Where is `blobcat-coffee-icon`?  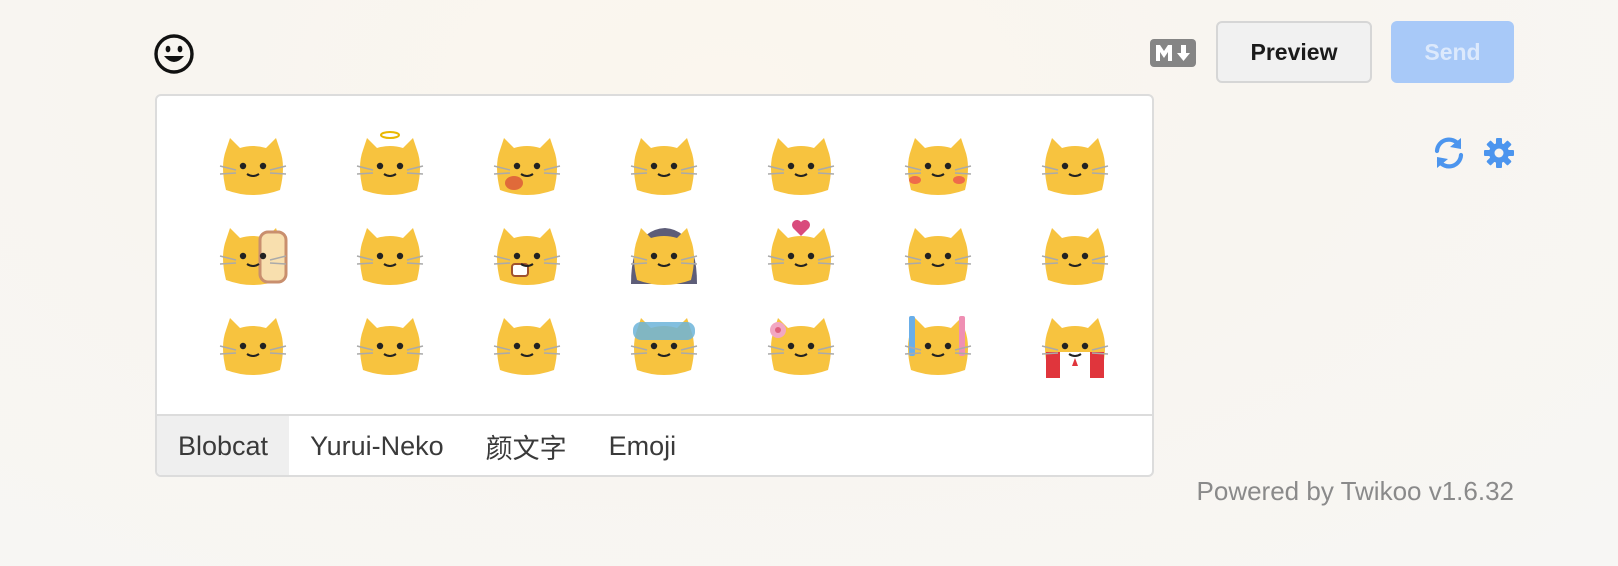 blobcat-coffee-icon is located at coordinates (526, 256).